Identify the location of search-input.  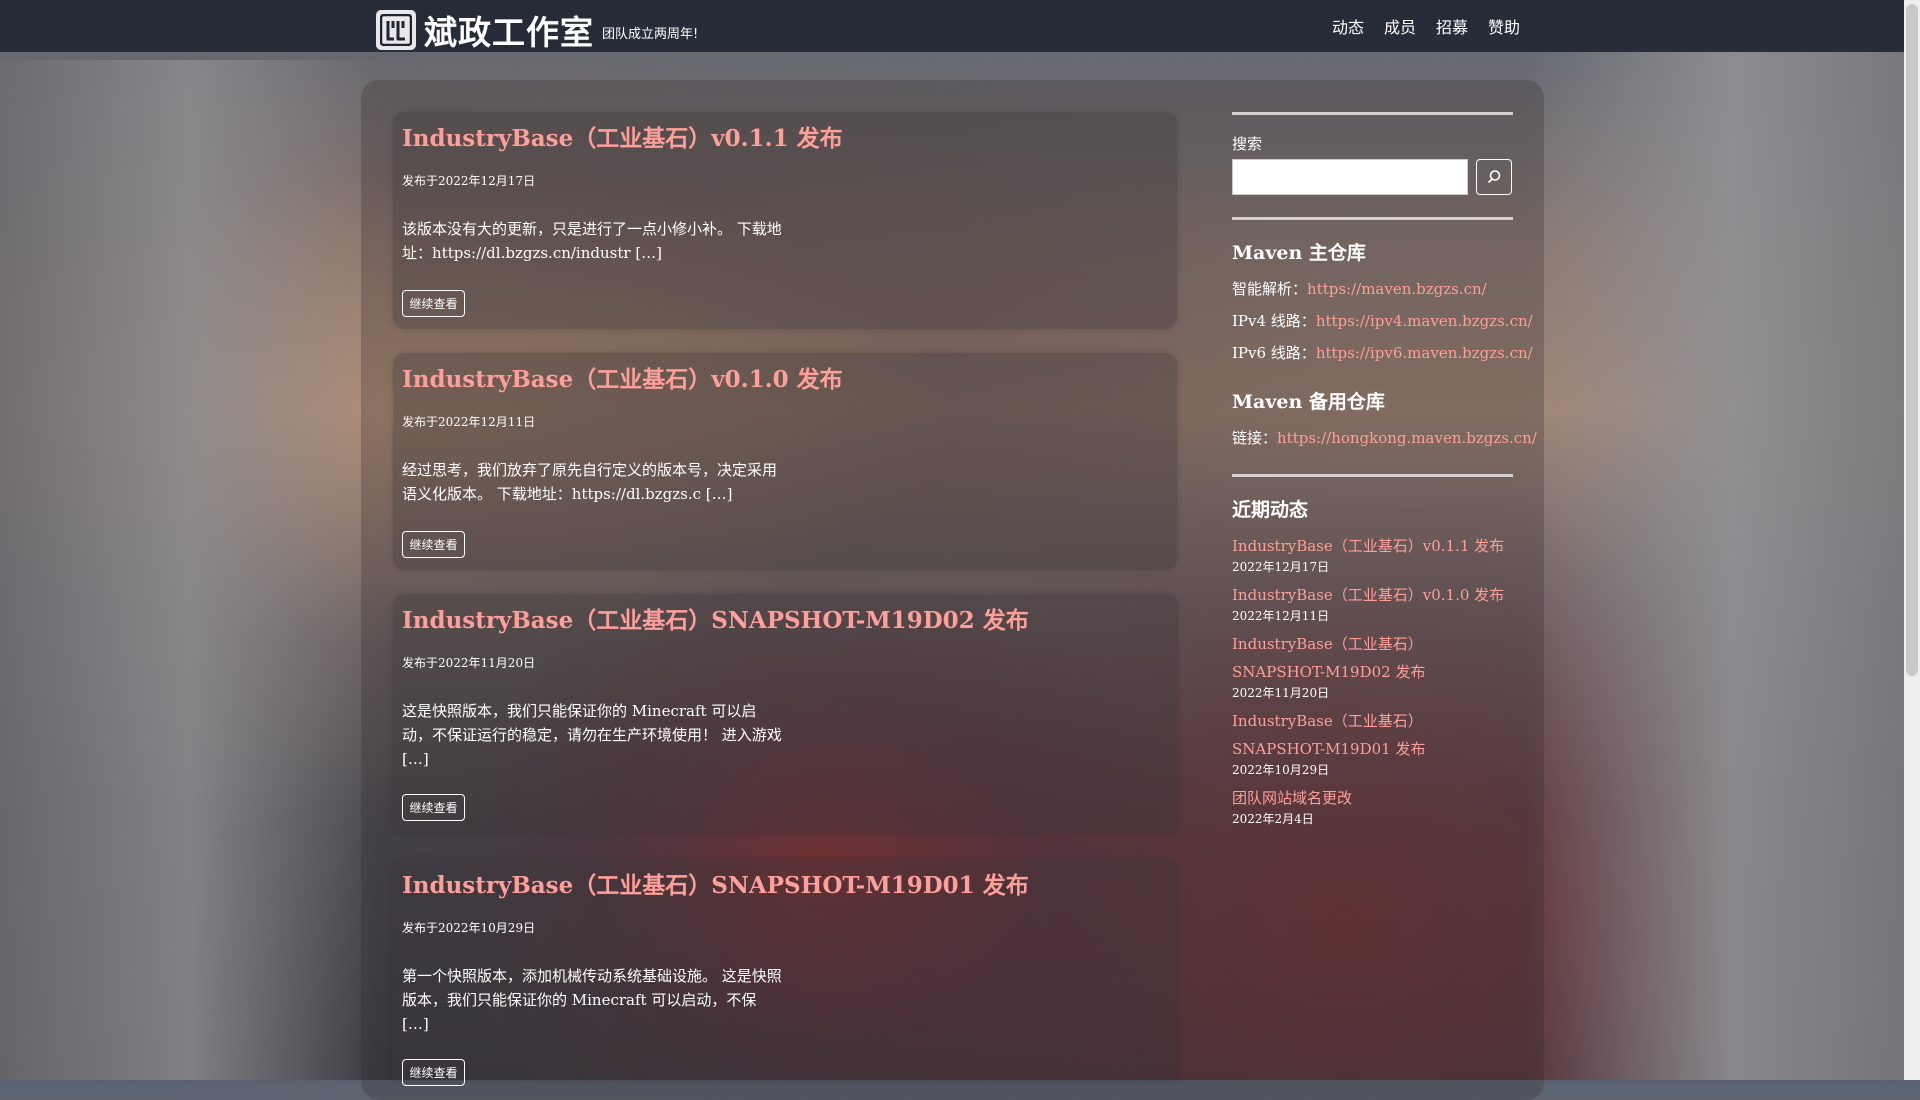
(1350, 177).